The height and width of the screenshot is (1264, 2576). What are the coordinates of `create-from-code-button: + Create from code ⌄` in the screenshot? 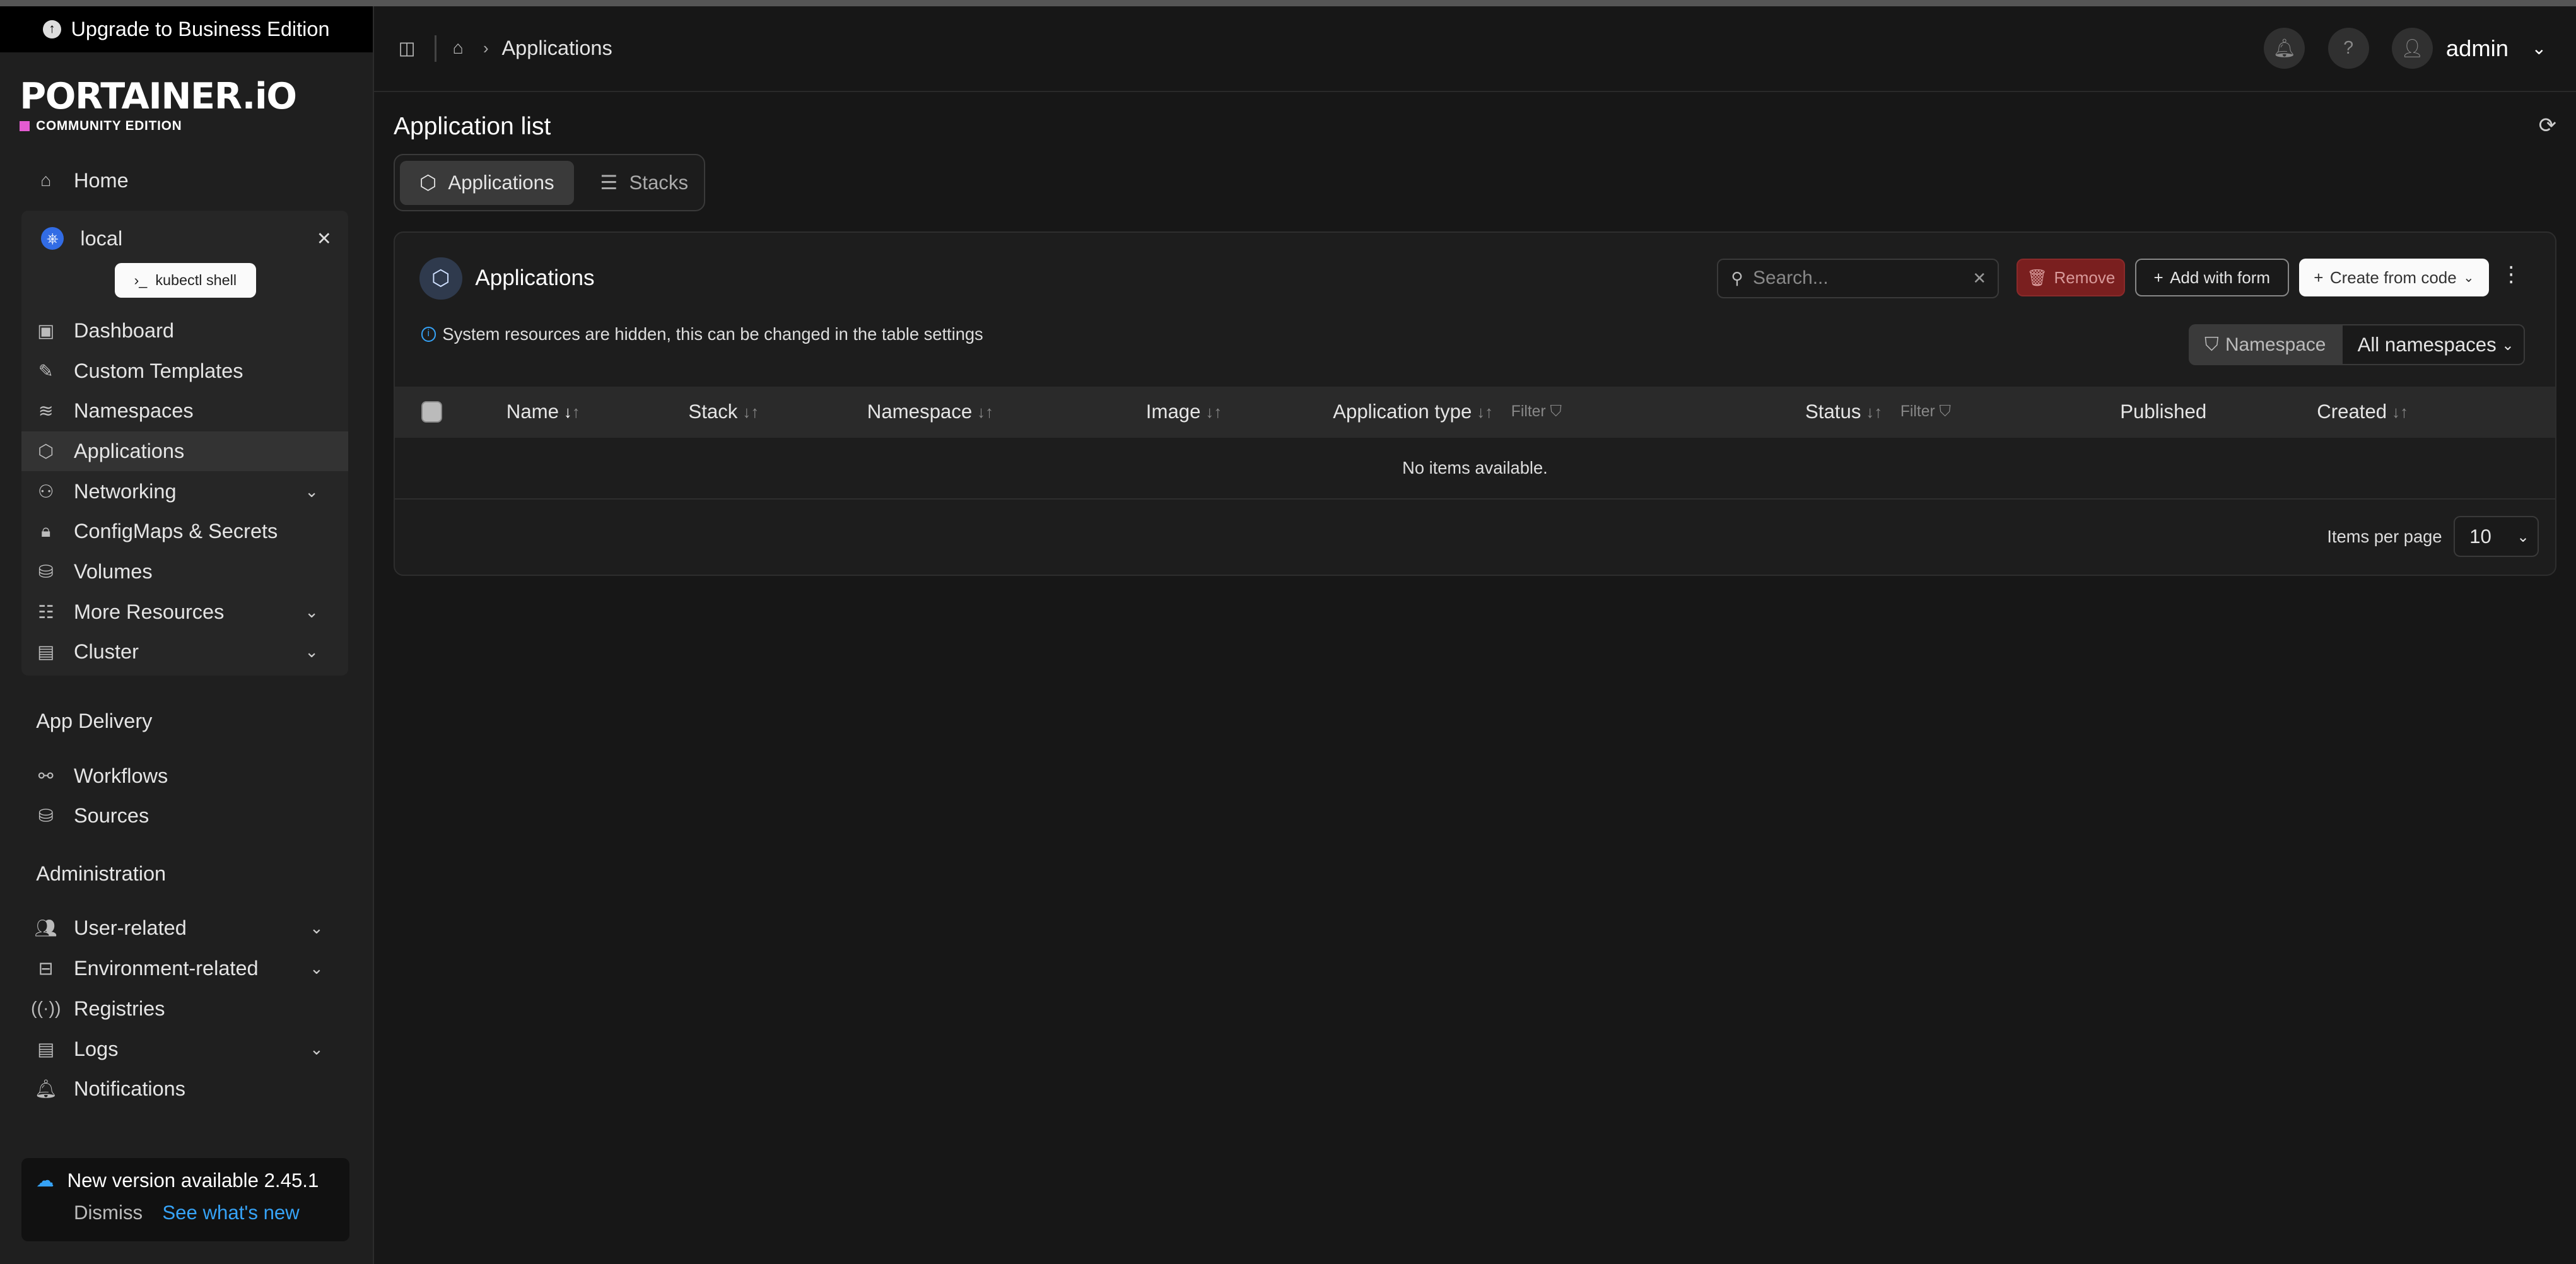 It's located at (2394, 277).